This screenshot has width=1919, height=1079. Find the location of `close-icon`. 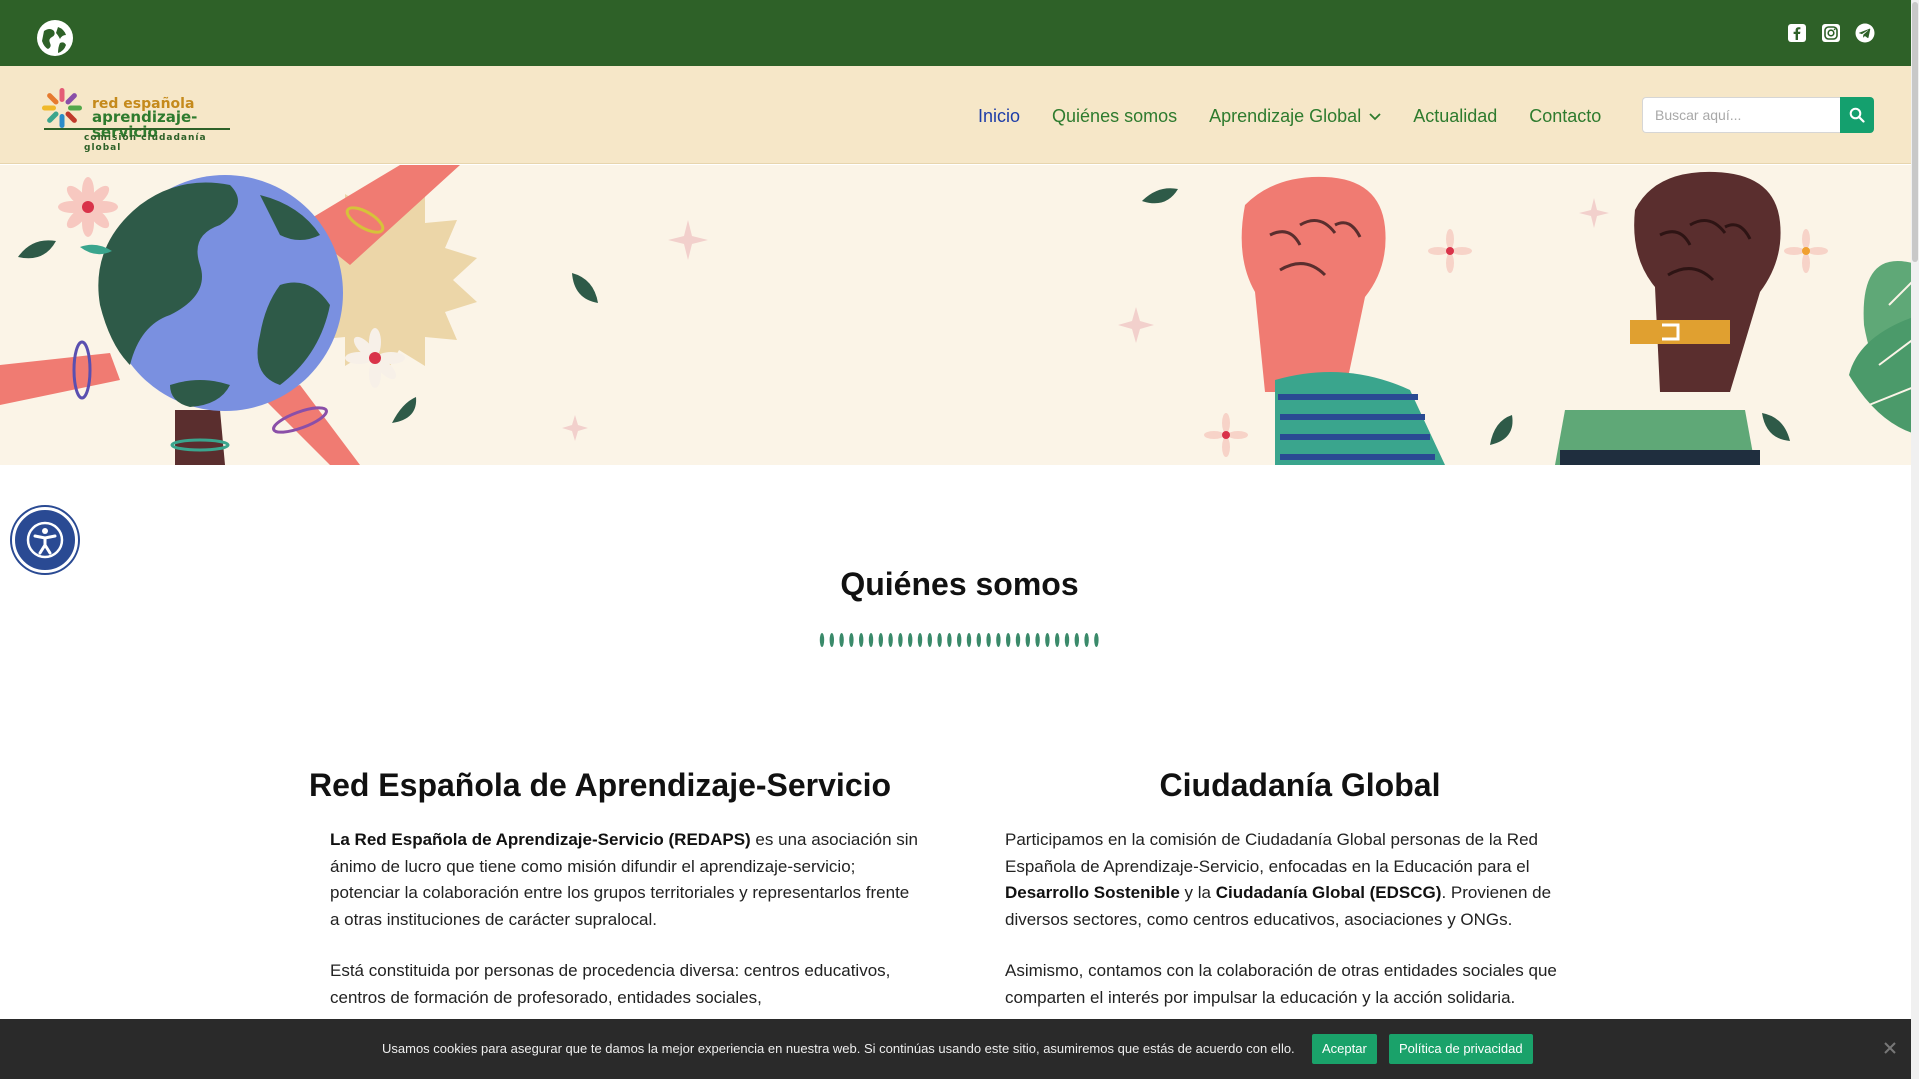

close-icon is located at coordinates (1890, 1048).